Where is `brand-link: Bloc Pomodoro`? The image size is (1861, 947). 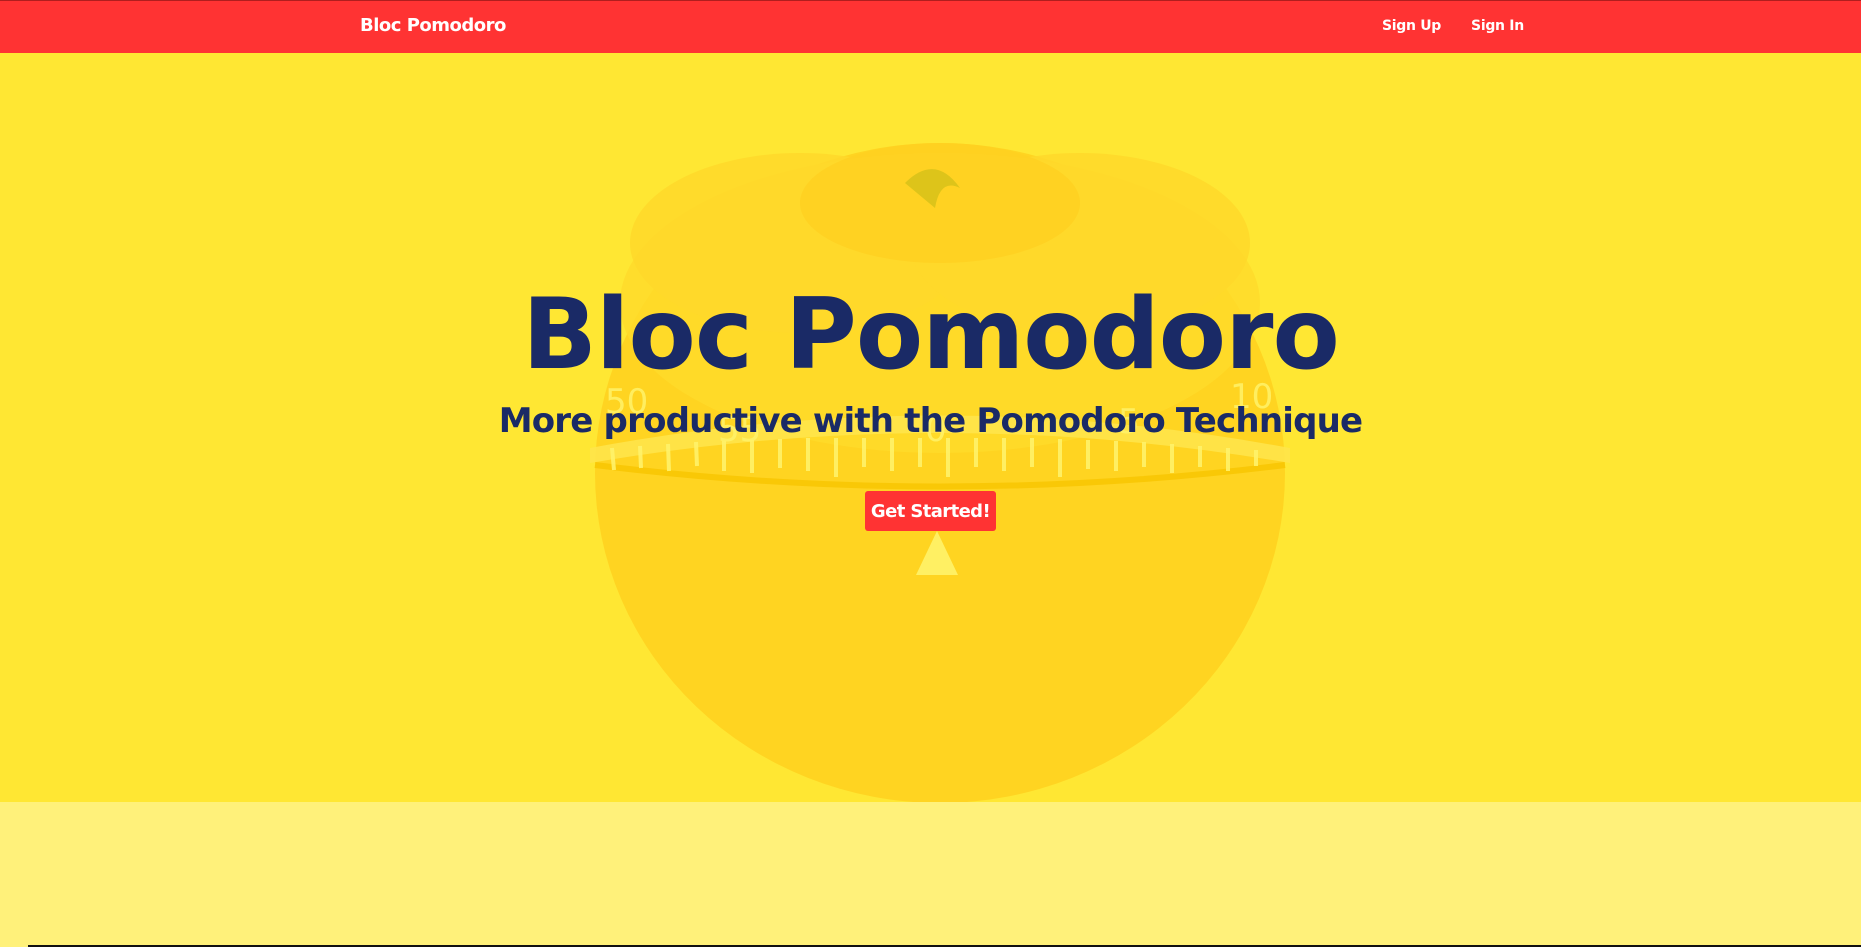
brand-link: Bloc Pomodoro is located at coordinates (433, 25).